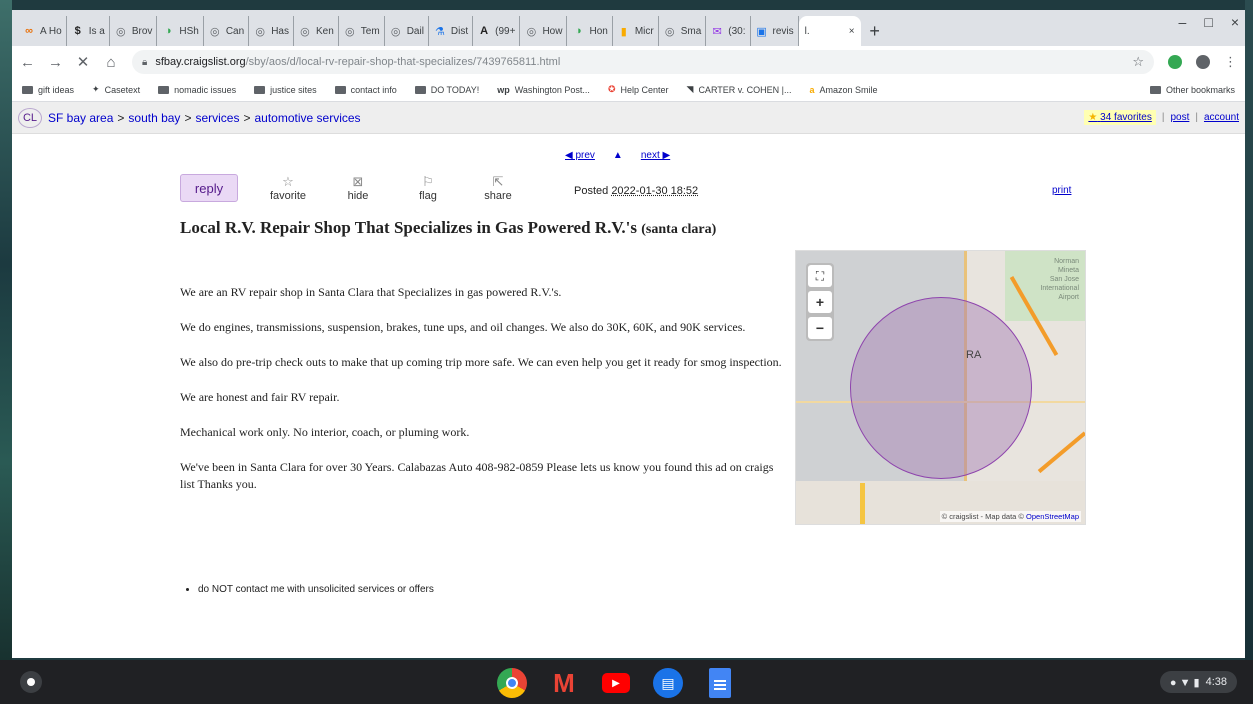  I want to click on system-tray: ● ▼ ▮ 4:38, so click(1198, 682).